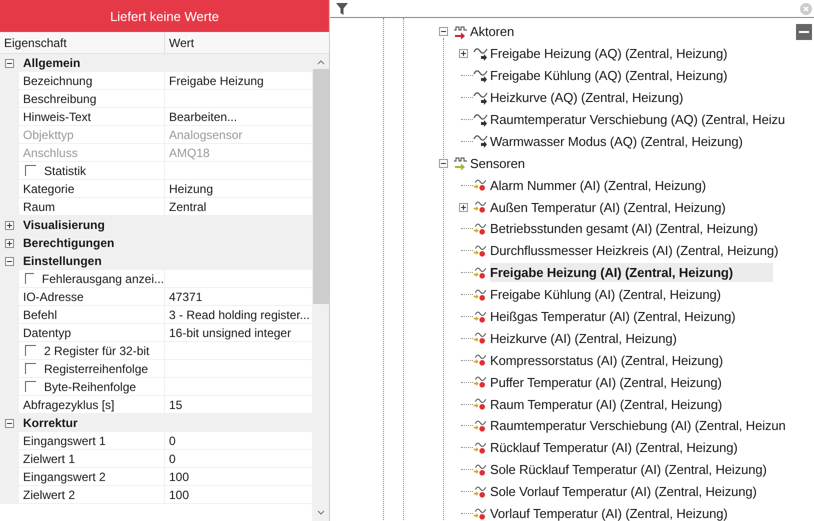 The image size is (814, 521). What do you see at coordinates (156, 333) in the screenshot?
I see `property-row: Datentyp 16-bit unsigned integer` at bounding box center [156, 333].